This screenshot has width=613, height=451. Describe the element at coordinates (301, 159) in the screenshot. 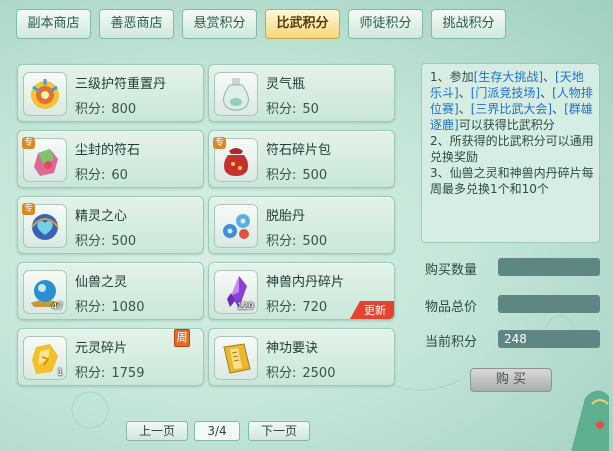

I see `item-card: 专 符石碎片包 积分: 500` at that location.